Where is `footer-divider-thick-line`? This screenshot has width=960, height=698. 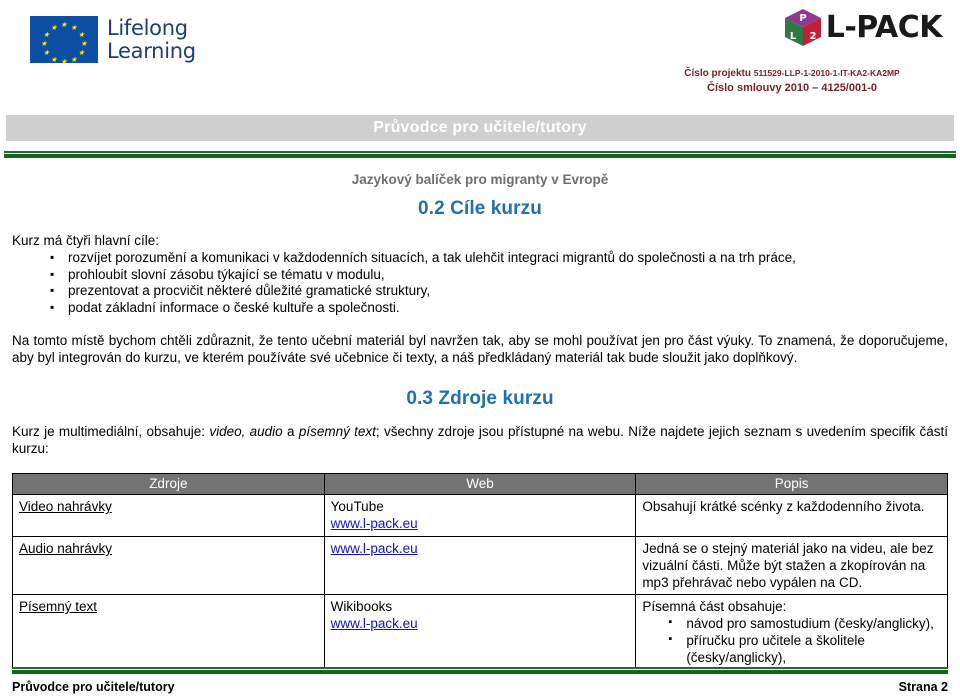 footer-divider-thick-line is located at coordinates (480, 672).